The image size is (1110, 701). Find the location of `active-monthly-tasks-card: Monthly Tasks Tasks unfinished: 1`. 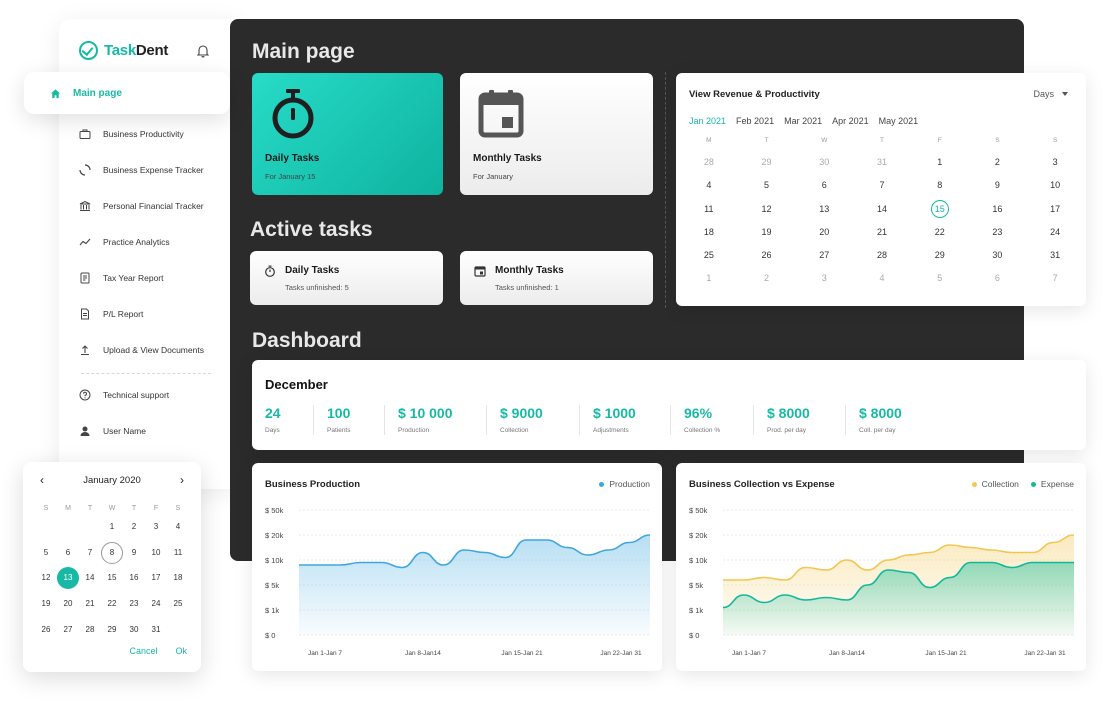

active-monthly-tasks-card: Monthly Tasks Tasks unfinished: 1 is located at coordinates (556, 278).